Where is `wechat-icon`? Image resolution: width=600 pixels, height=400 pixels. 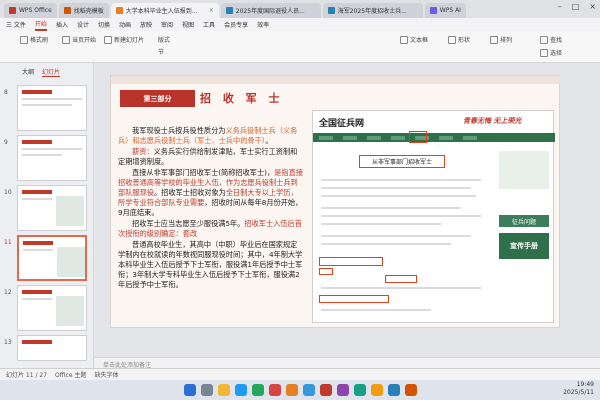
wechat-icon is located at coordinates (257, 390).